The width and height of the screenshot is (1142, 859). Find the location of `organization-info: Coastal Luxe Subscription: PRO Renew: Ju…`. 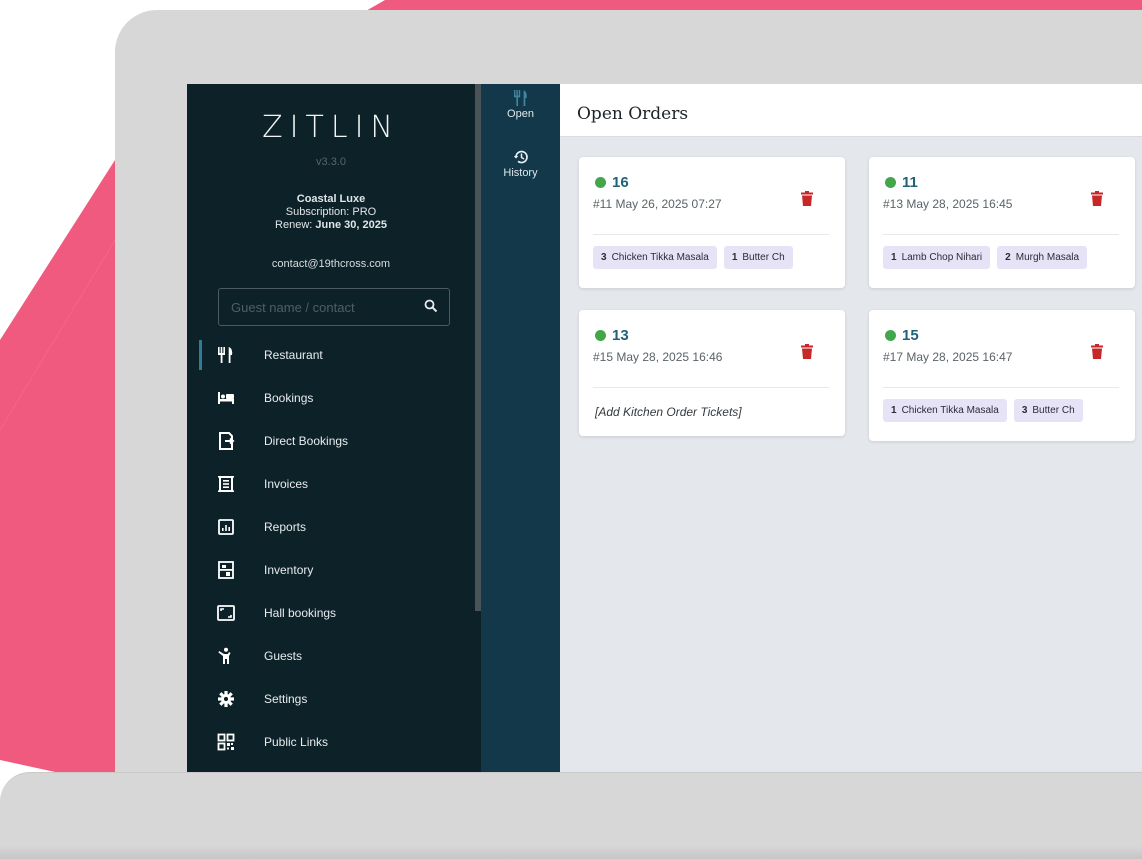

organization-info: Coastal Luxe Subscription: PRO Renew: Ju… is located at coordinates (331, 212).